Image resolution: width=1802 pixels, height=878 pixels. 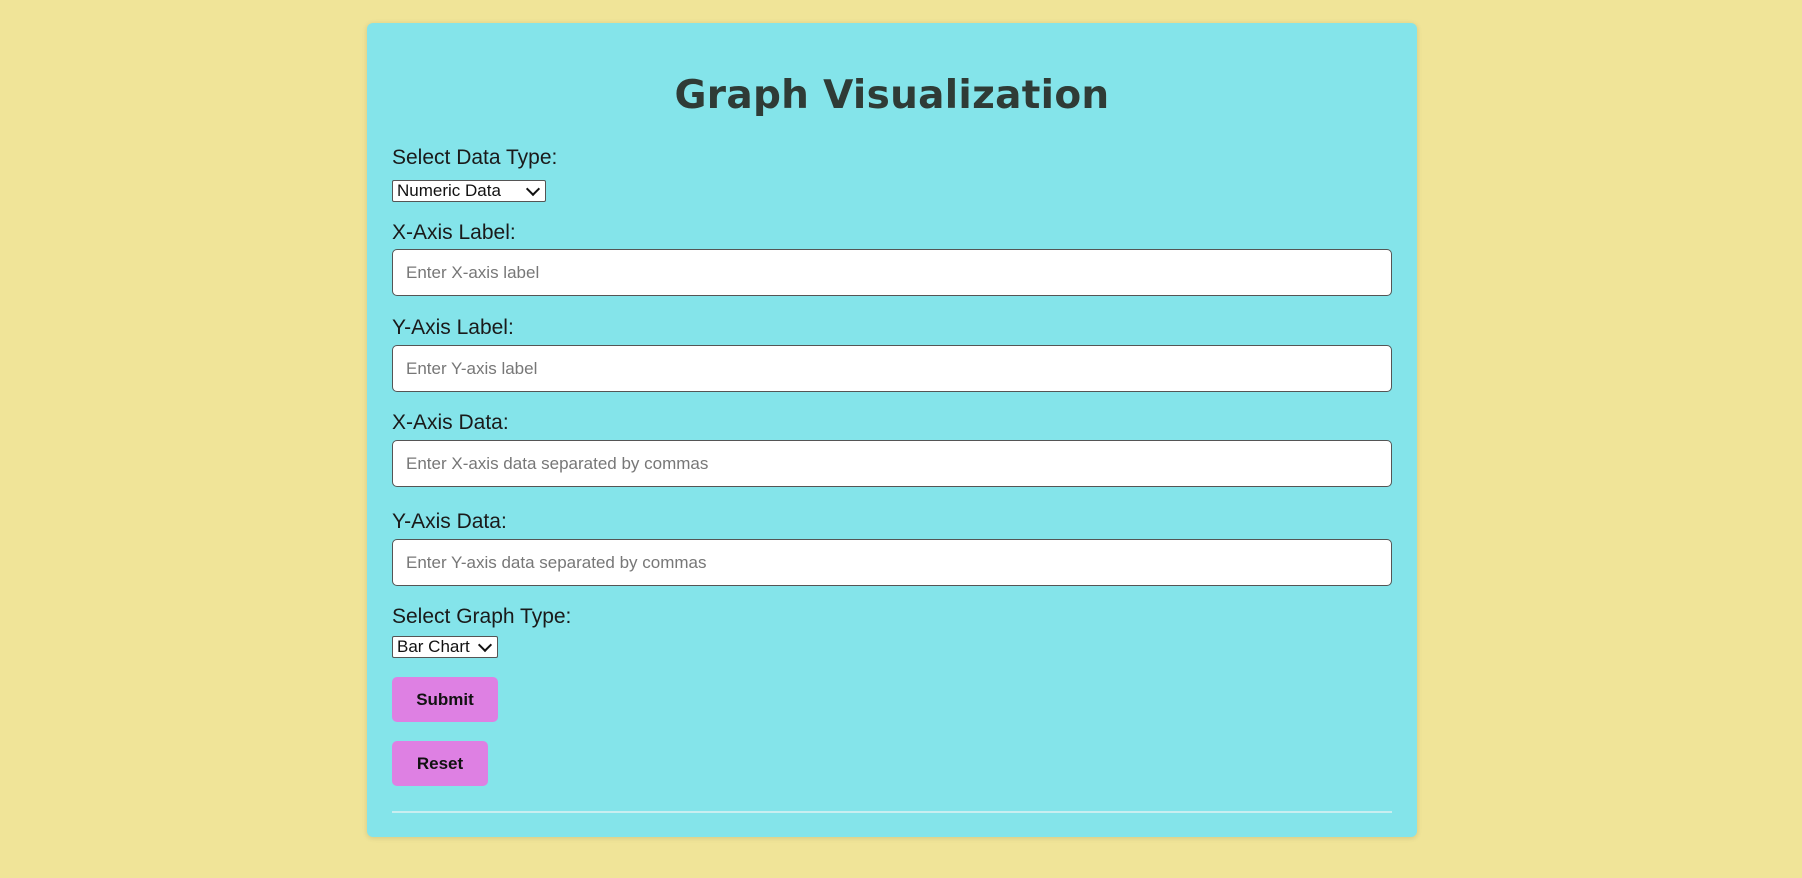 I want to click on y-axis-data-input, so click(x=892, y=562).